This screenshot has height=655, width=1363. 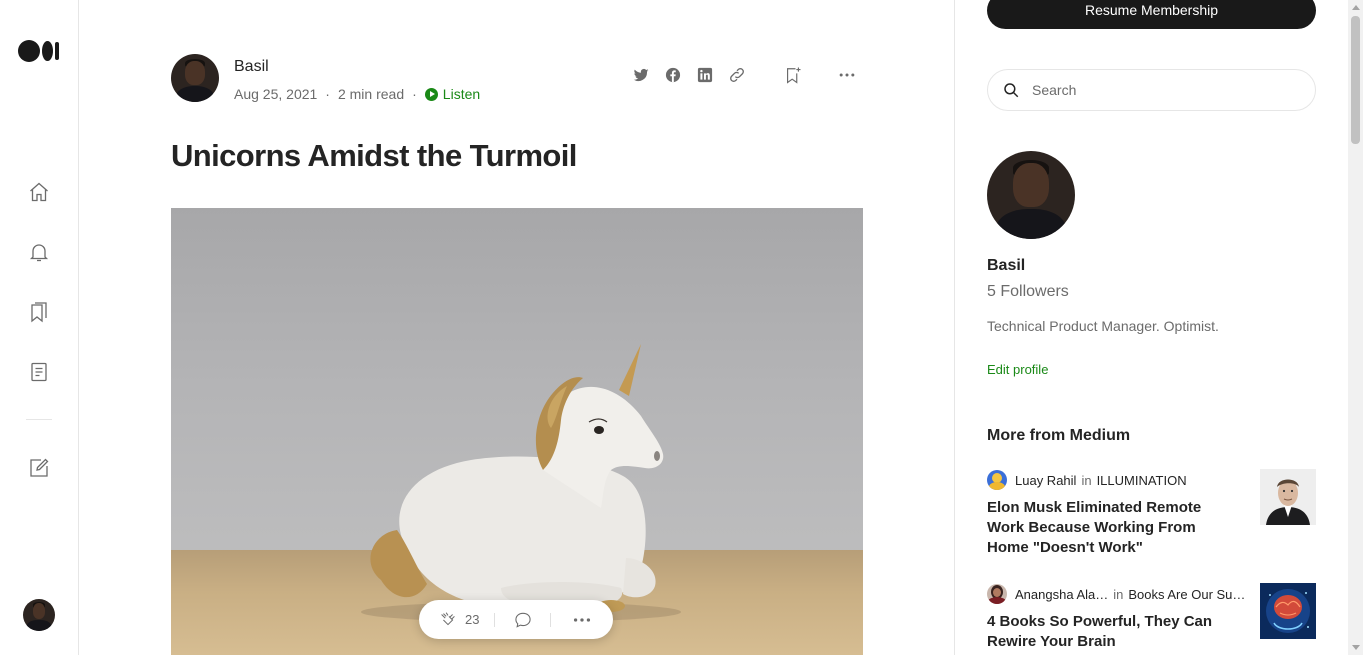 What do you see at coordinates (1151, 14) in the screenshot?
I see `resume-membership-button: Resume Membership` at bounding box center [1151, 14].